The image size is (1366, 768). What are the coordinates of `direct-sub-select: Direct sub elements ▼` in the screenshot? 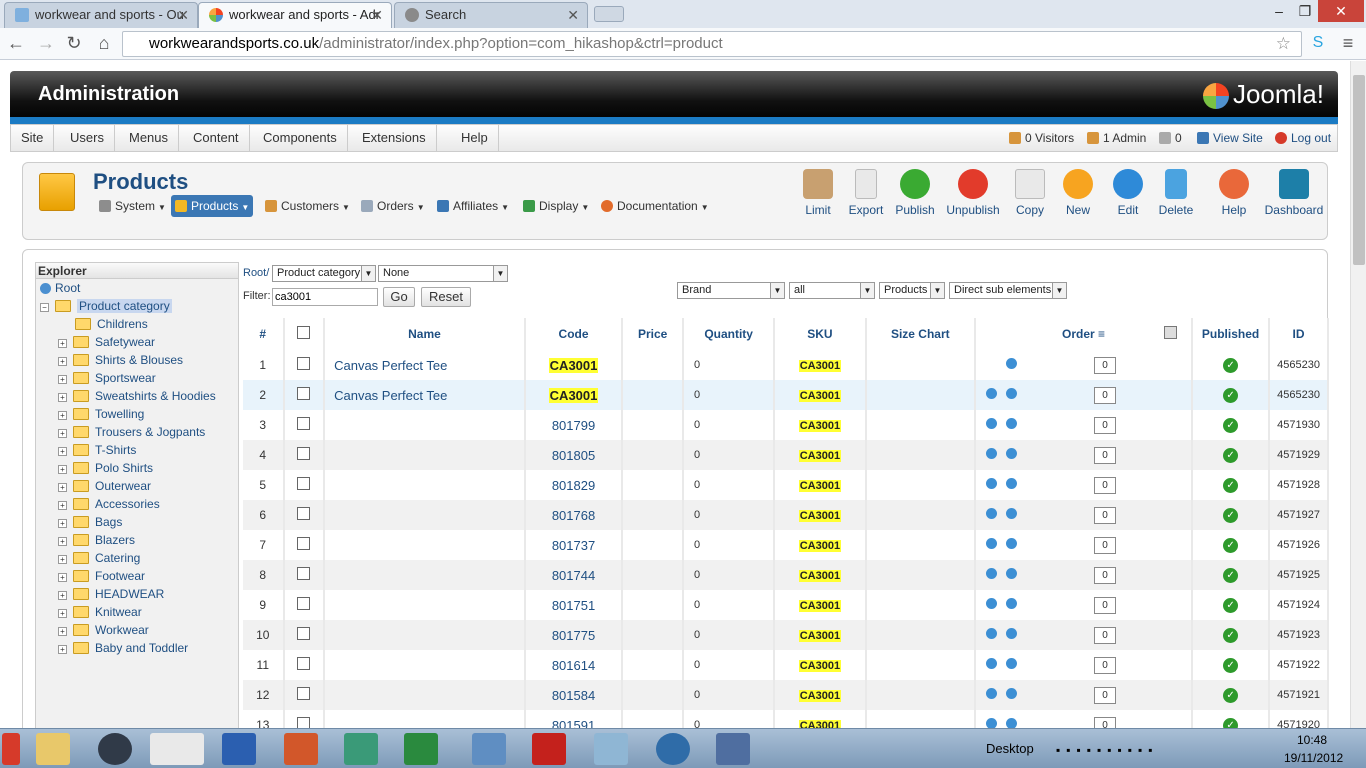 It's located at (1008, 290).